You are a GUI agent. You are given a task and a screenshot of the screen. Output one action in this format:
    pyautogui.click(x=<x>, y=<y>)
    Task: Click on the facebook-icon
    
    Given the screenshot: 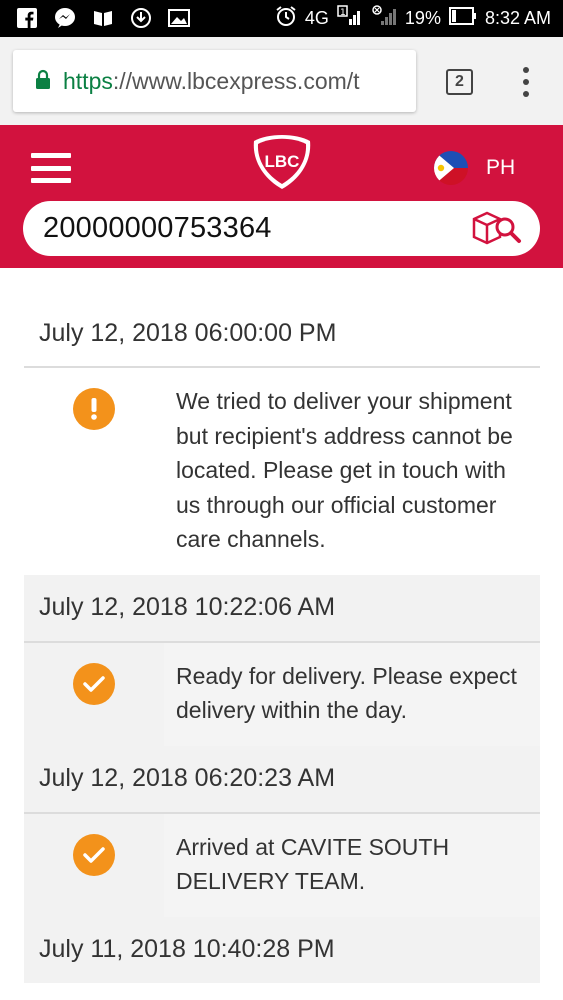 What is the action you would take?
    pyautogui.click(x=27, y=18)
    